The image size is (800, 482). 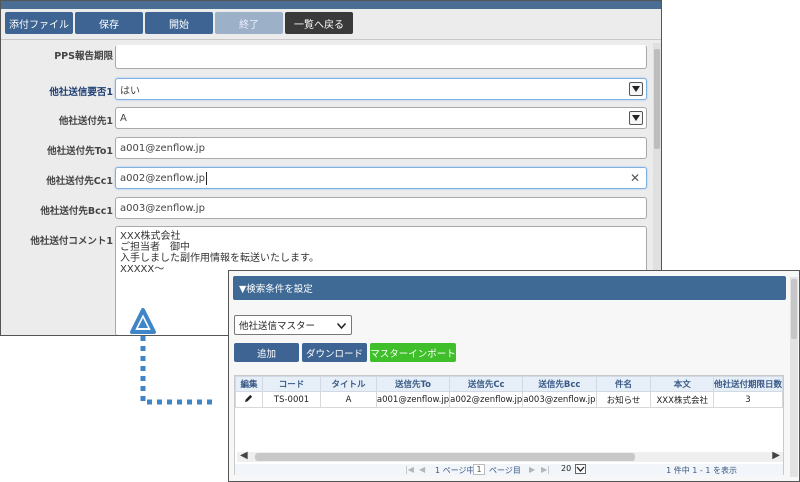 I want to click on save-button: 保存, so click(x=109, y=23).